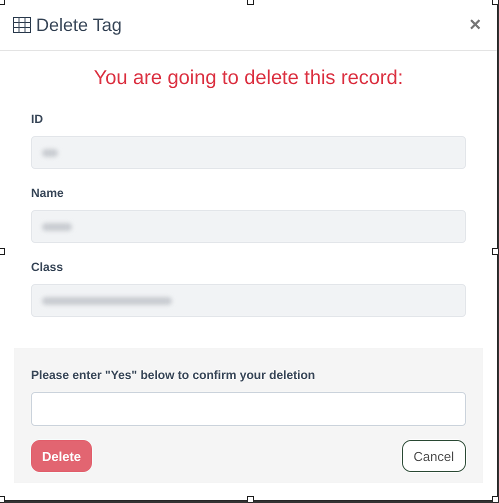  Describe the element at coordinates (79, 25) in the screenshot. I see `dialog-title: Delete Tag` at that location.